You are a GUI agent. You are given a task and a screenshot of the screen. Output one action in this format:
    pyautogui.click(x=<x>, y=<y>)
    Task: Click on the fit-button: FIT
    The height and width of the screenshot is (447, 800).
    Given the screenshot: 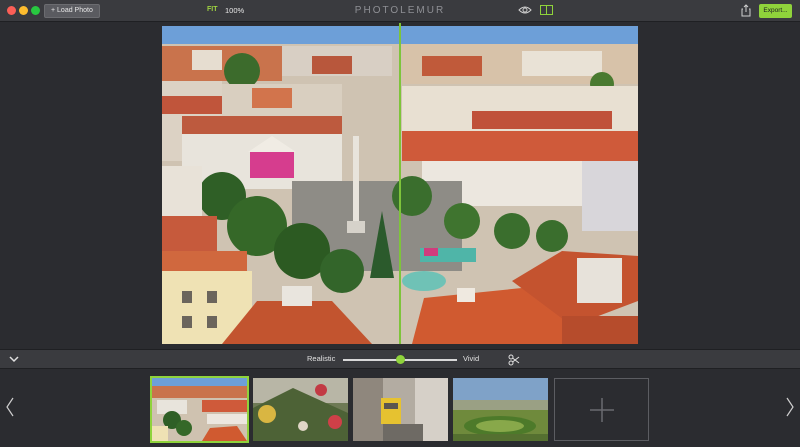 What is the action you would take?
    pyautogui.click(x=212, y=9)
    